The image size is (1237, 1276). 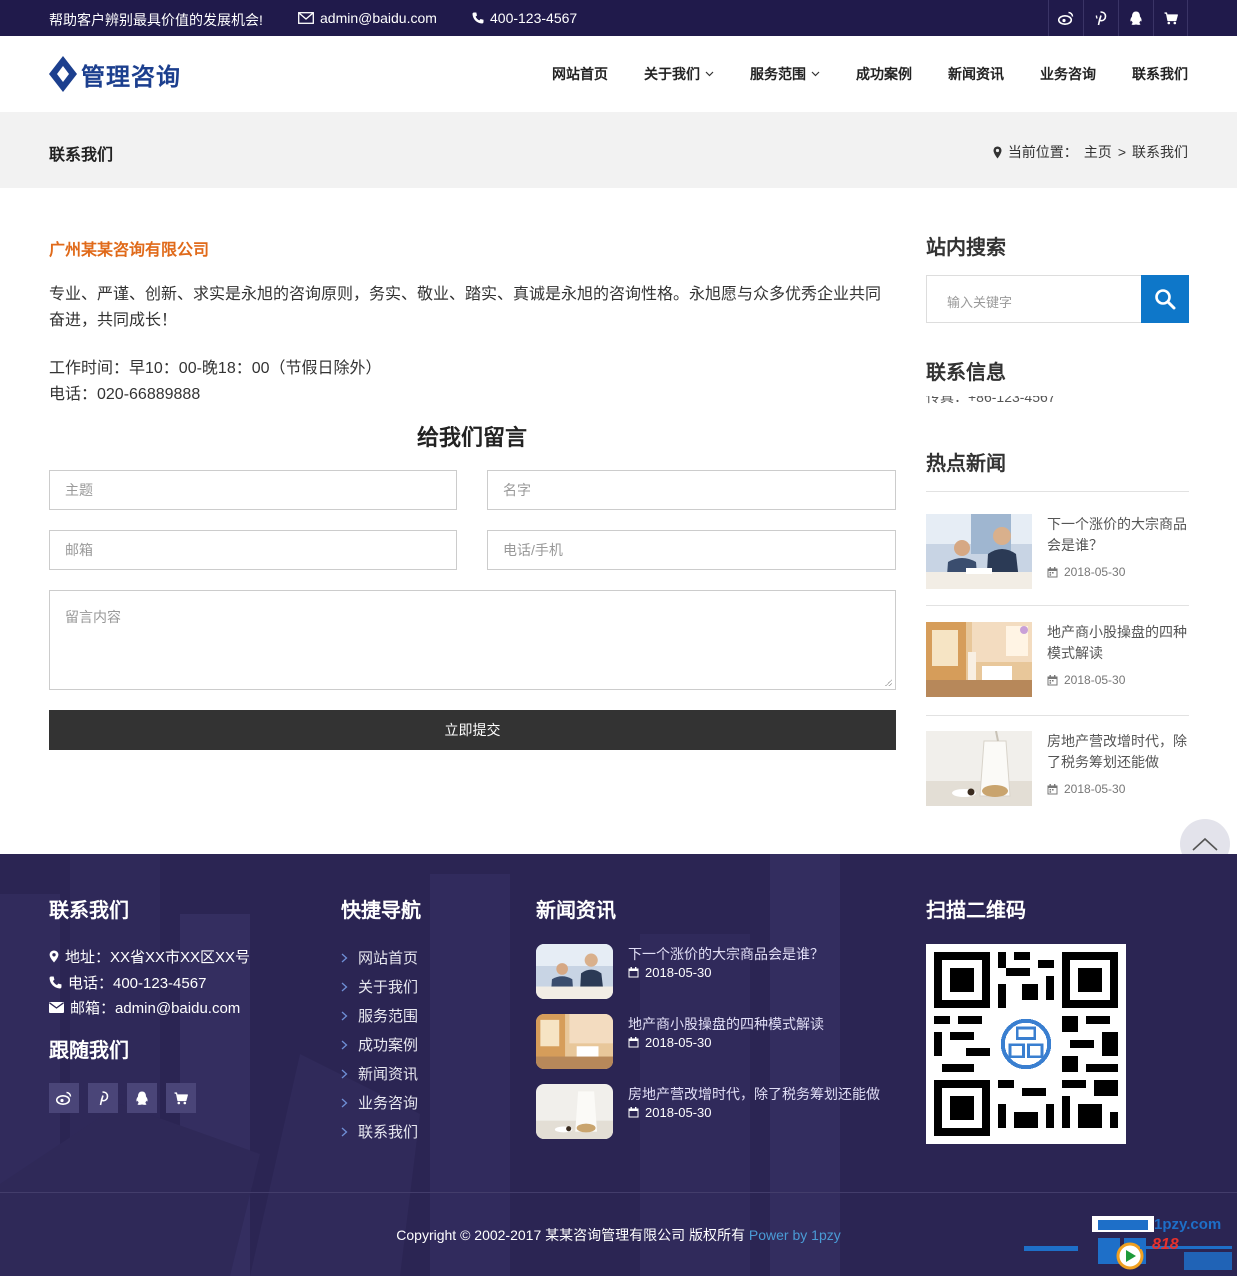 I want to click on copyright-text: Copyright © 2002-2017 某某咨询管理有限公司 版权所有, so click(x=571, y=1235).